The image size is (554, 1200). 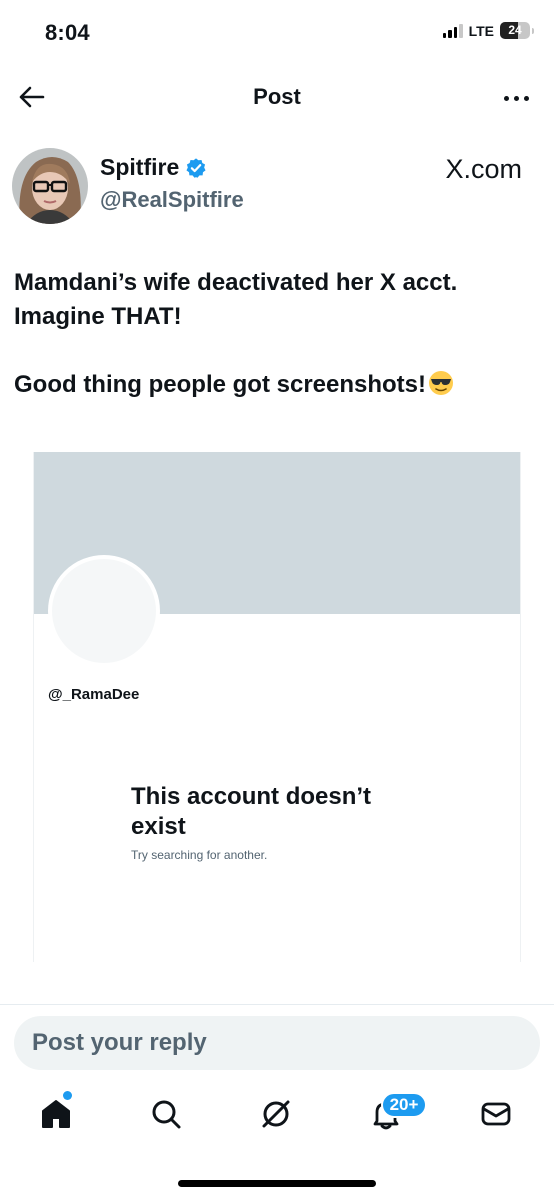 I want to click on grok-icon, so click(x=276, y=1114).